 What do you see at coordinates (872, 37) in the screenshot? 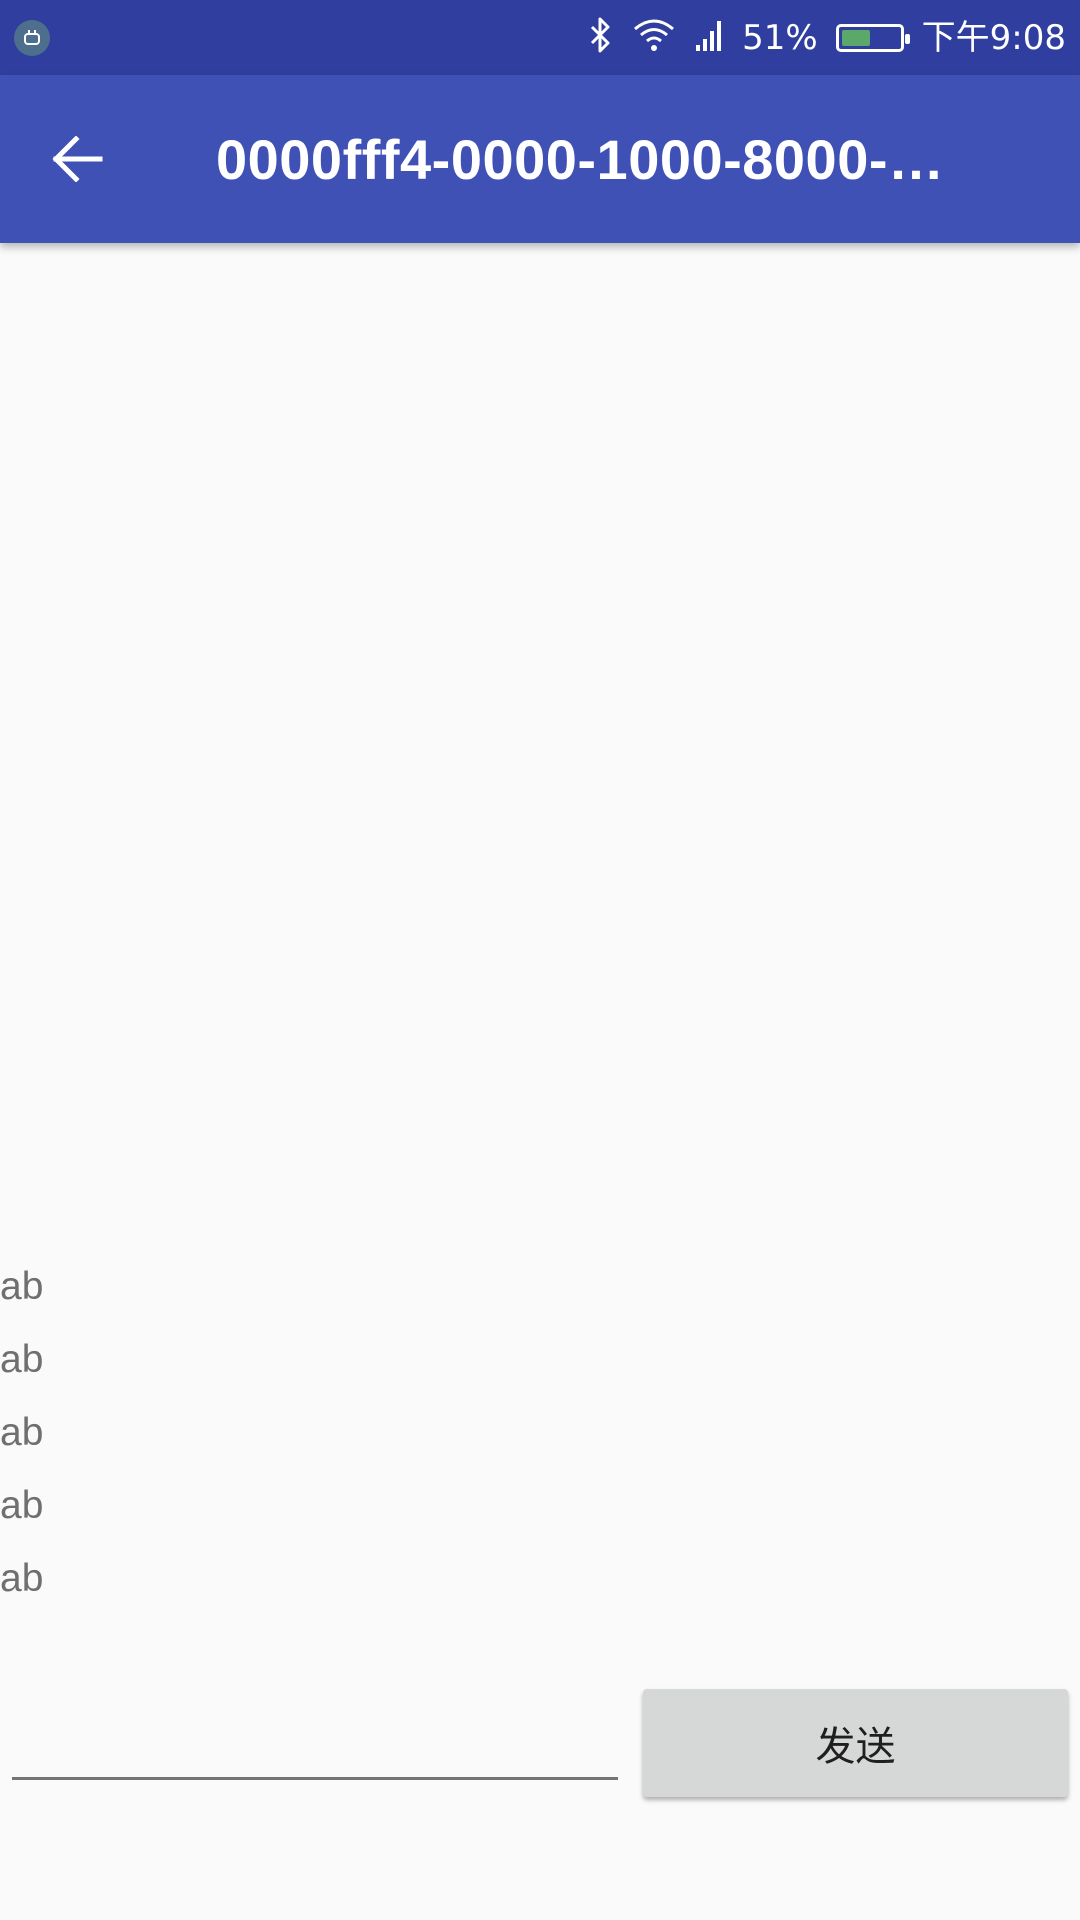
I see `battery-icon` at bounding box center [872, 37].